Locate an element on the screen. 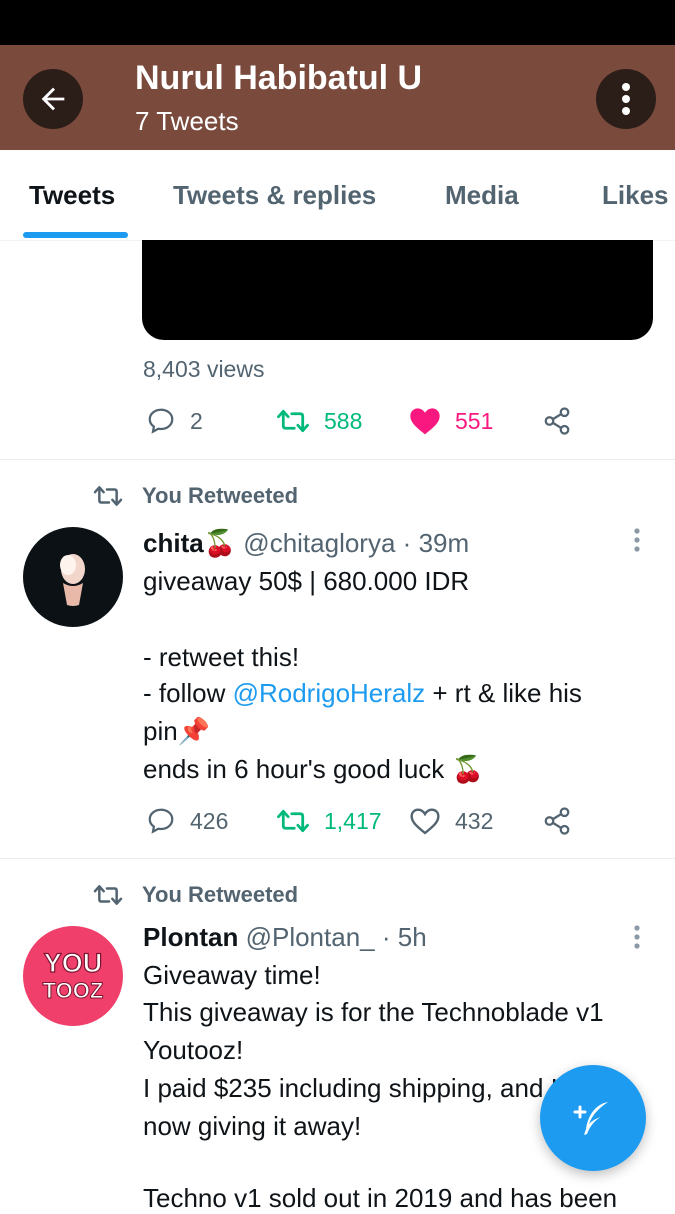 The height and width of the screenshot is (1214, 675). tweet-time: 39m is located at coordinates (444, 543).